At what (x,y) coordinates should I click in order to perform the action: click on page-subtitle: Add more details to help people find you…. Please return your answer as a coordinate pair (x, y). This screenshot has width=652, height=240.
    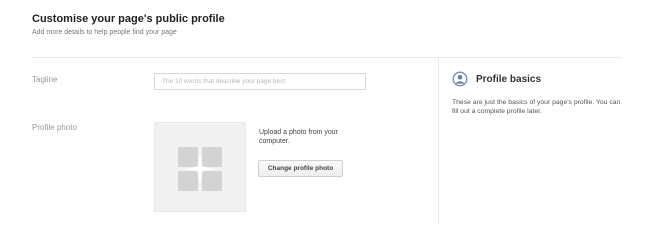
    Looking at the image, I should click on (104, 32).